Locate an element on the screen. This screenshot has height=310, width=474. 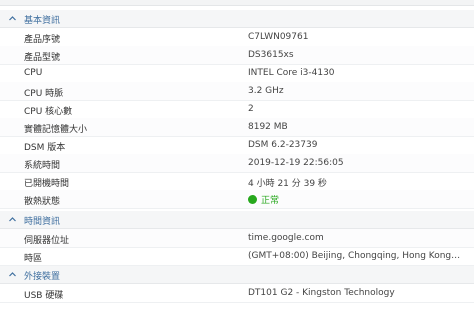
thermal-status: 正常 is located at coordinates (263, 199).